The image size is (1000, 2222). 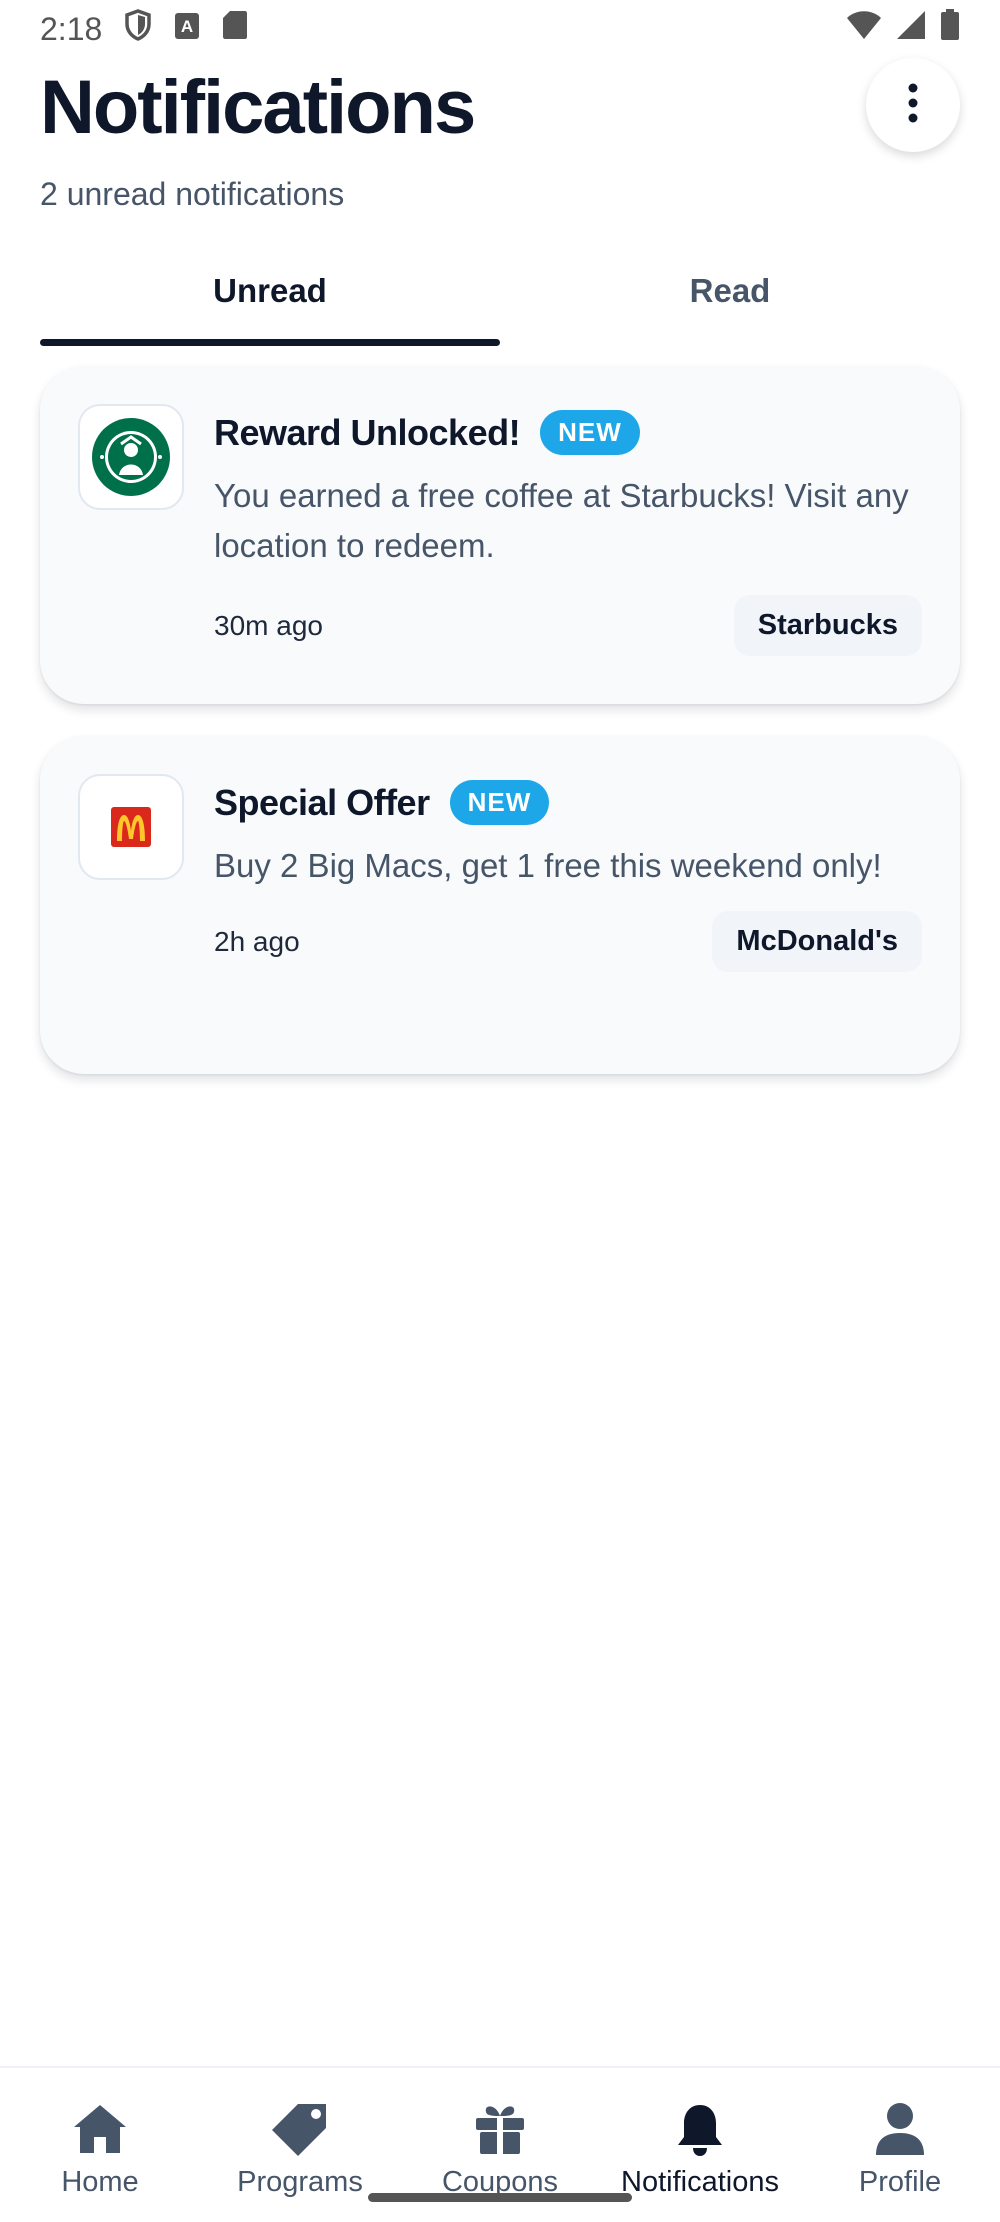 I want to click on notification-time: 30m ago, so click(x=268, y=625).